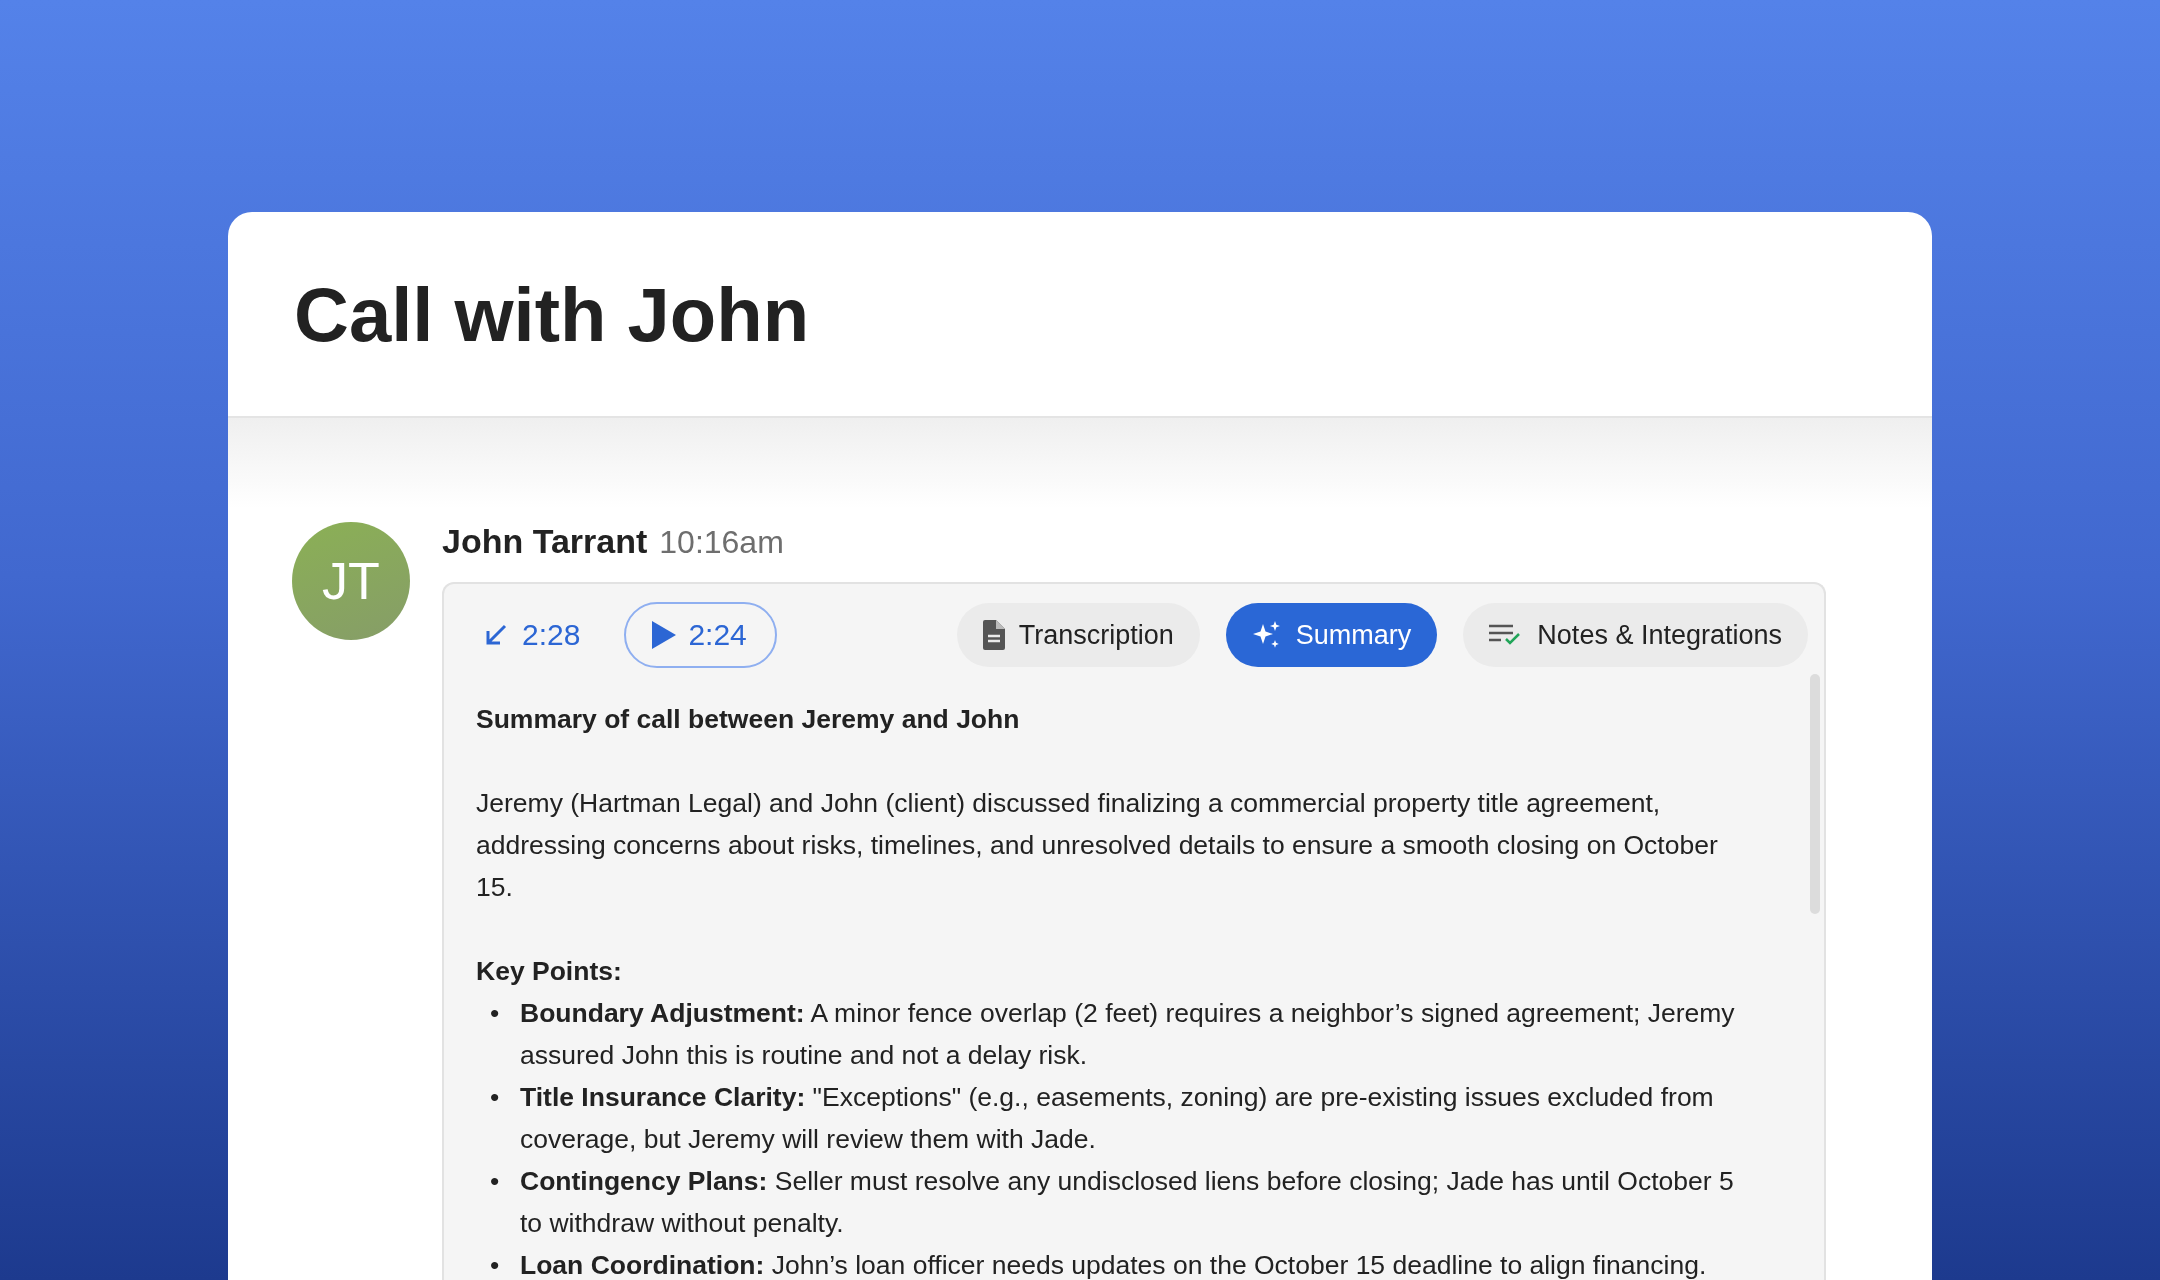 This screenshot has width=2160, height=1280. What do you see at coordinates (700, 635) in the screenshot?
I see `play-button: 2:24` at bounding box center [700, 635].